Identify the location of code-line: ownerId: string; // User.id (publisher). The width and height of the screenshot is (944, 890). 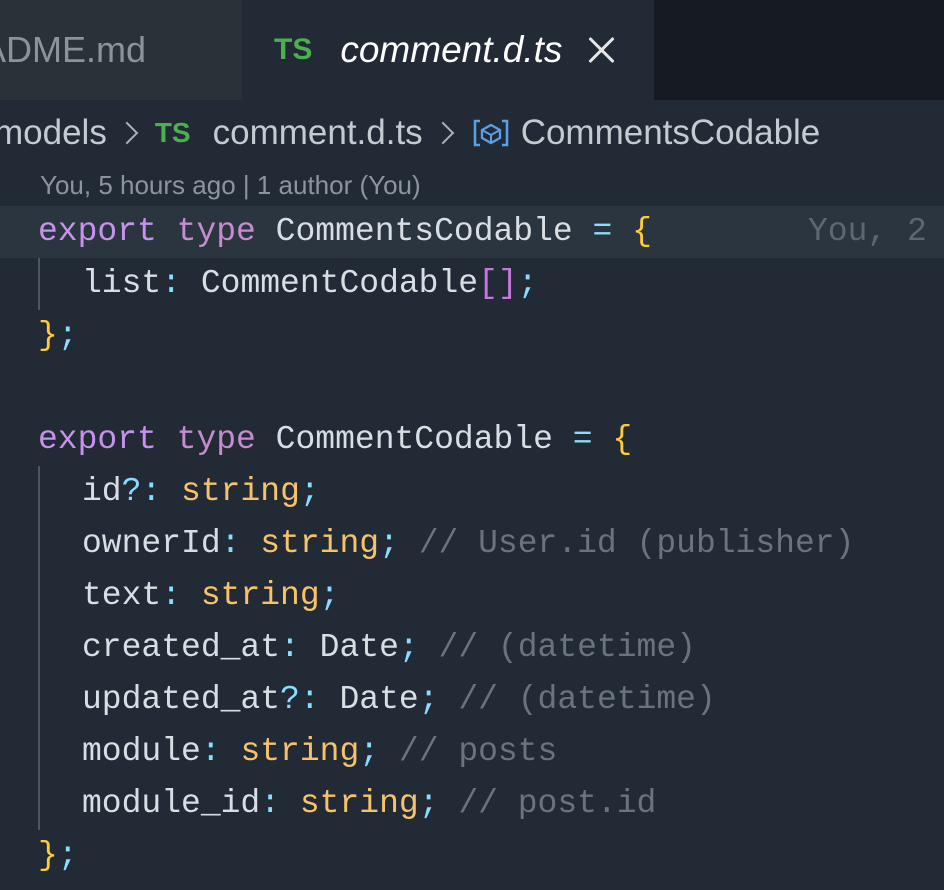
(472, 544).